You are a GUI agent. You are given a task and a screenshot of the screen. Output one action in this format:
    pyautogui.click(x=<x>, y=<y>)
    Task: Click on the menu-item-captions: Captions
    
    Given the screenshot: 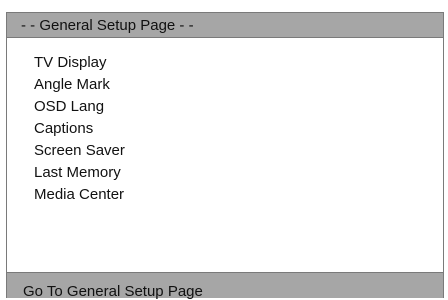 What is the action you would take?
    pyautogui.click(x=79, y=131)
    